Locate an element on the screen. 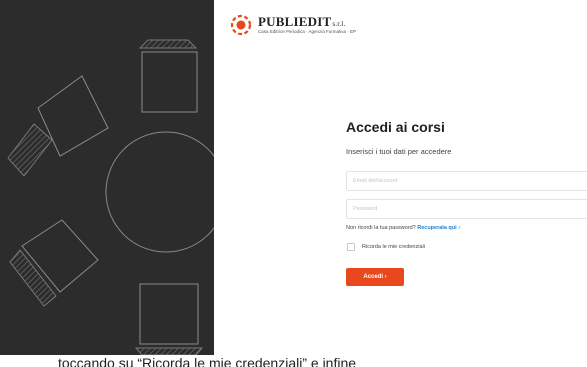 Image resolution: width=587 pixels, height=367 pixels. recover-password-link: Recuperala qui › is located at coordinates (438, 228).